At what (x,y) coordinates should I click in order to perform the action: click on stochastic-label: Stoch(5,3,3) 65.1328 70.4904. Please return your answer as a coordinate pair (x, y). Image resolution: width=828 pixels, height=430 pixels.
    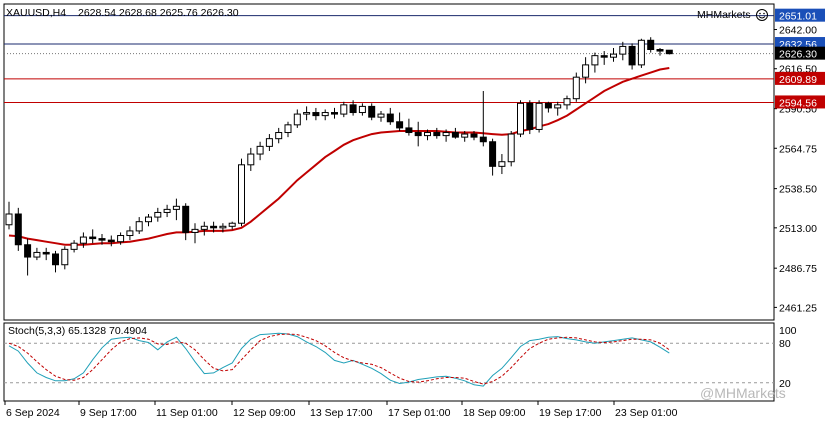
    Looking at the image, I should click on (77, 331).